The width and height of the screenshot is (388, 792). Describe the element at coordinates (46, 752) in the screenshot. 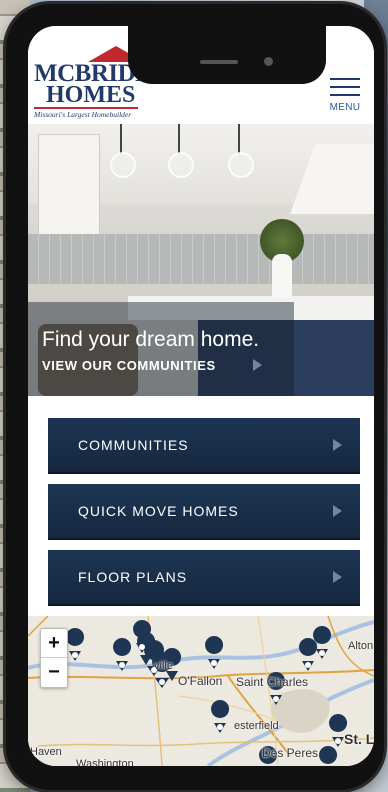

I see `map-place-label: Haven` at that location.